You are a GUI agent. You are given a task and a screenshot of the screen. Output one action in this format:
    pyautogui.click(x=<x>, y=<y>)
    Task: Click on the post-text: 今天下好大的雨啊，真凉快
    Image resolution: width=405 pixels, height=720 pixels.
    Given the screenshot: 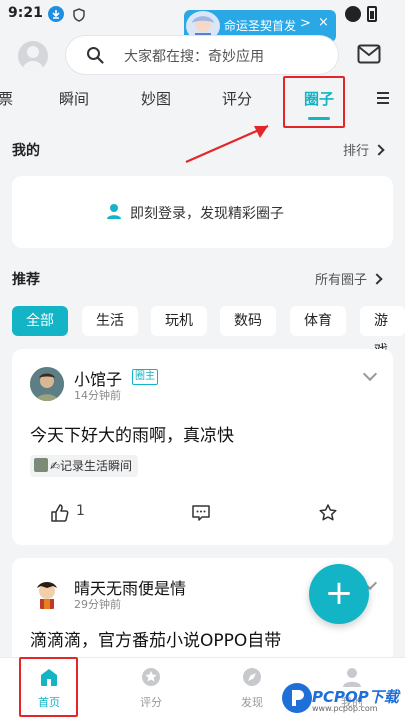 What is the action you would take?
    pyautogui.click(x=132, y=436)
    